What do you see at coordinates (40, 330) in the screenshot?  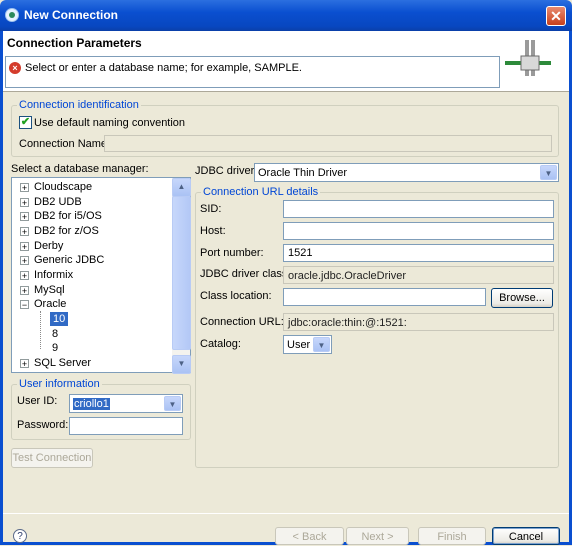 I see `tree-connector-line` at bounding box center [40, 330].